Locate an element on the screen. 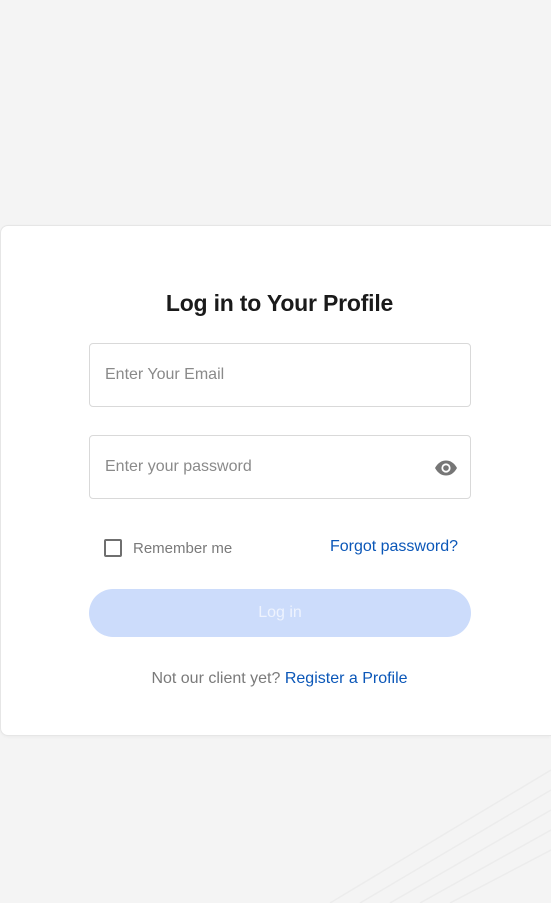  email-field is located at coordinates (280, 375).